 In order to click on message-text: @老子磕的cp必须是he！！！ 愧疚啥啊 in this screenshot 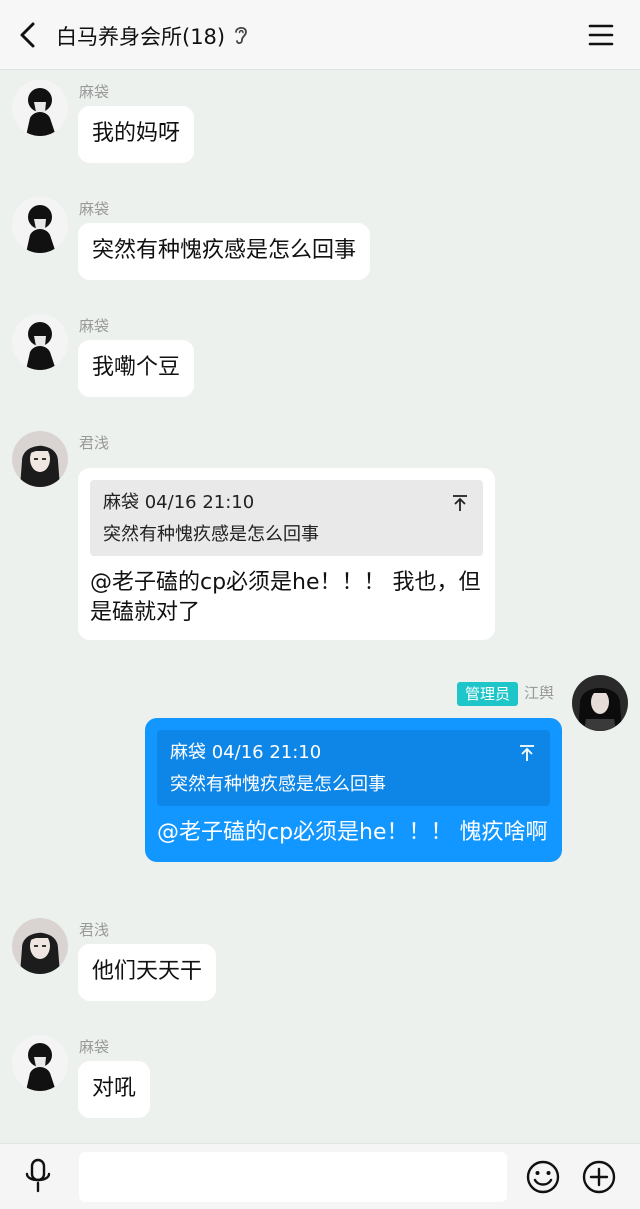, I will do `click(352, 832)`.